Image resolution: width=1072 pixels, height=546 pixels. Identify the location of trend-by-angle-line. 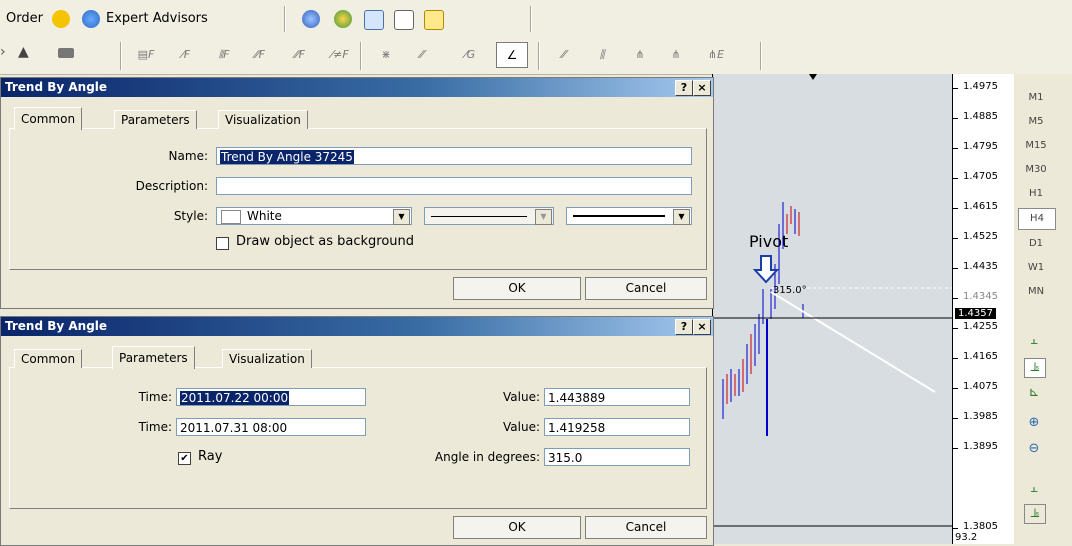
(853, 342).